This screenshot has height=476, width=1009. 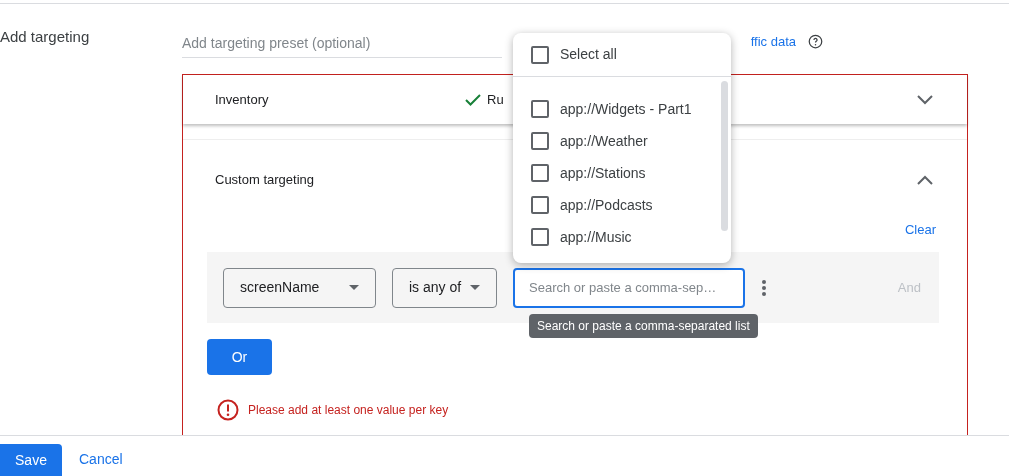 What do you see at coordinates (764, 287) in the screenshot?
I see `more-options-icon` at bounding box center [764, 287].